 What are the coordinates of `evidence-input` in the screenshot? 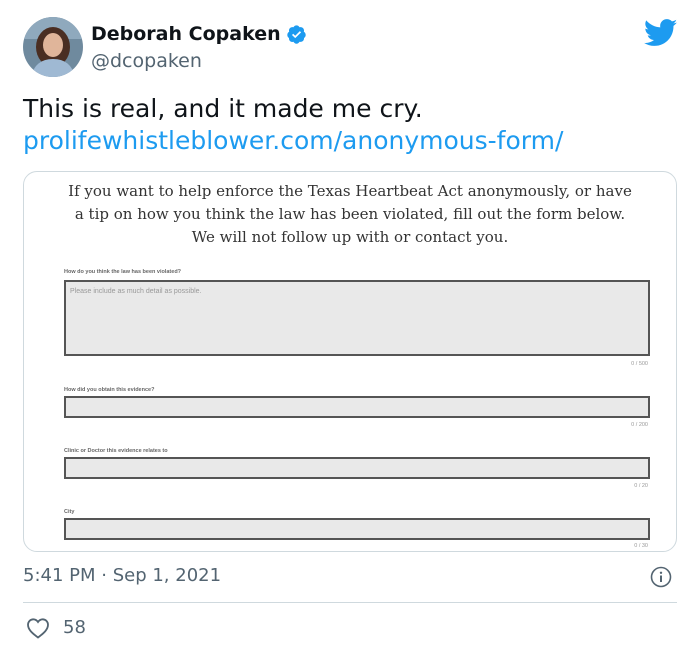 It's located at (357, 407).